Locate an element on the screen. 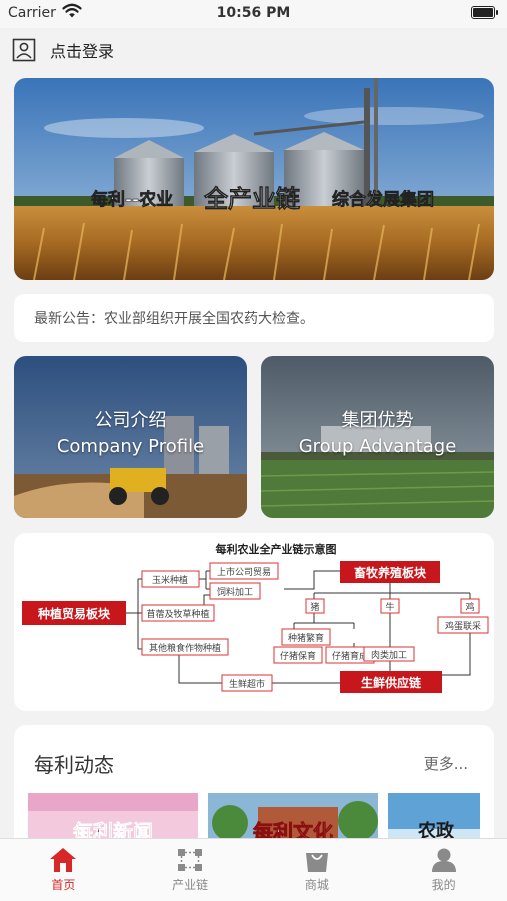  chain-planting: 种植贸易板块 is located at coordinates (74, 613).